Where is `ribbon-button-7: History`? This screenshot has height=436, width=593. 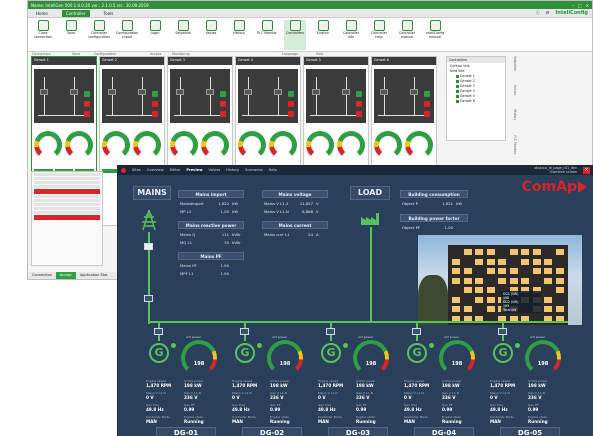
ribbon-button-7: History is located at coordinates (239, 35).